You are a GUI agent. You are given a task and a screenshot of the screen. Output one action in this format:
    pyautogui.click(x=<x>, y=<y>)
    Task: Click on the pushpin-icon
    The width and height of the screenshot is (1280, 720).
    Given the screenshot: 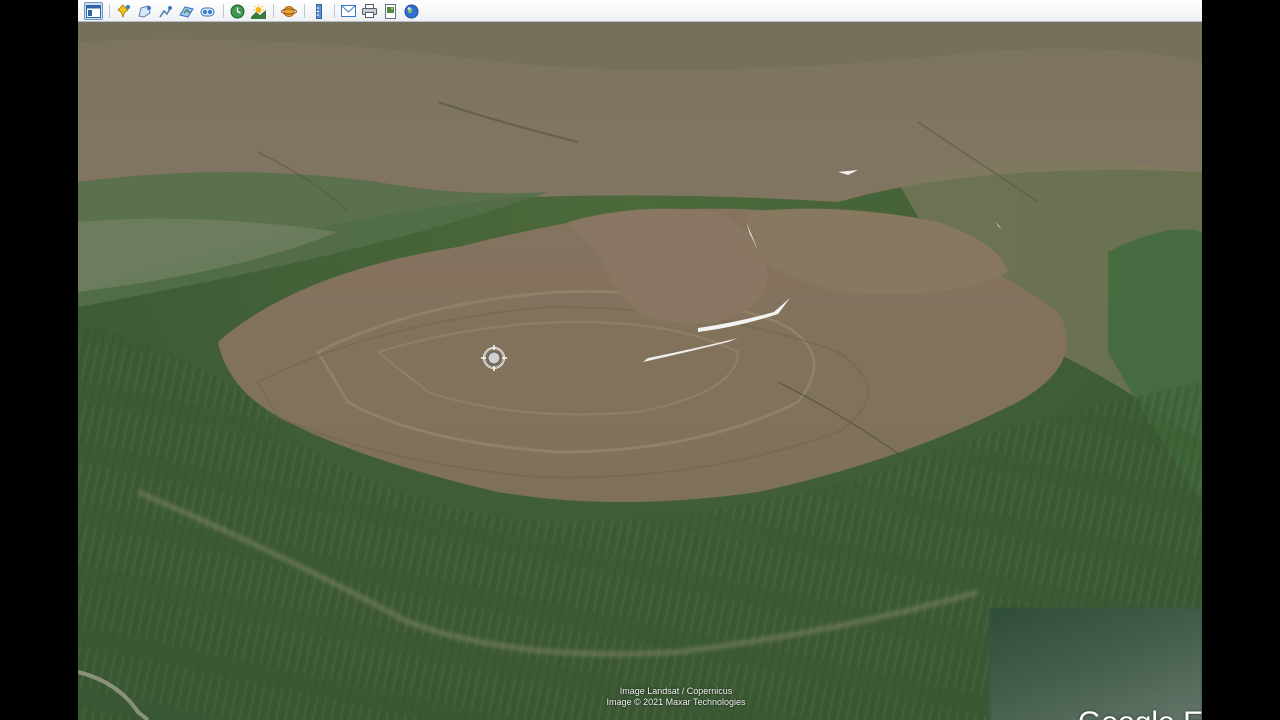 What is the action you would take?
    pyautogui.click(x=123, y=10)
    